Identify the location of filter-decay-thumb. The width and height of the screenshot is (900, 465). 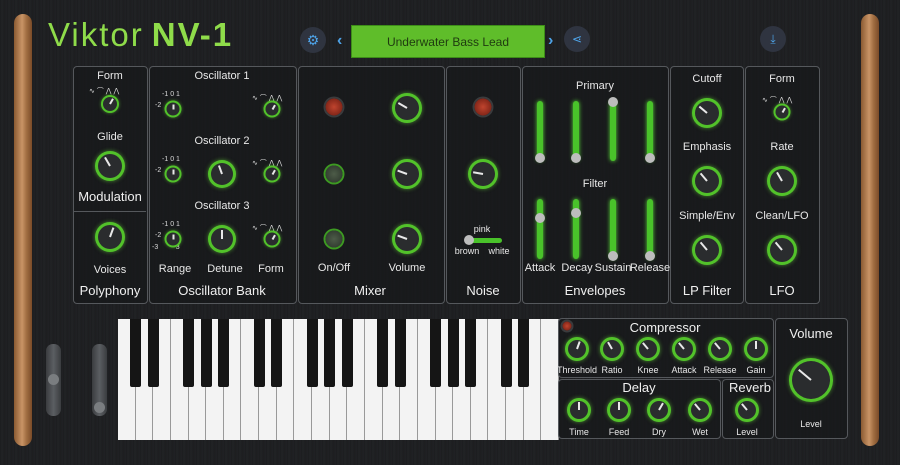
(576, 213).